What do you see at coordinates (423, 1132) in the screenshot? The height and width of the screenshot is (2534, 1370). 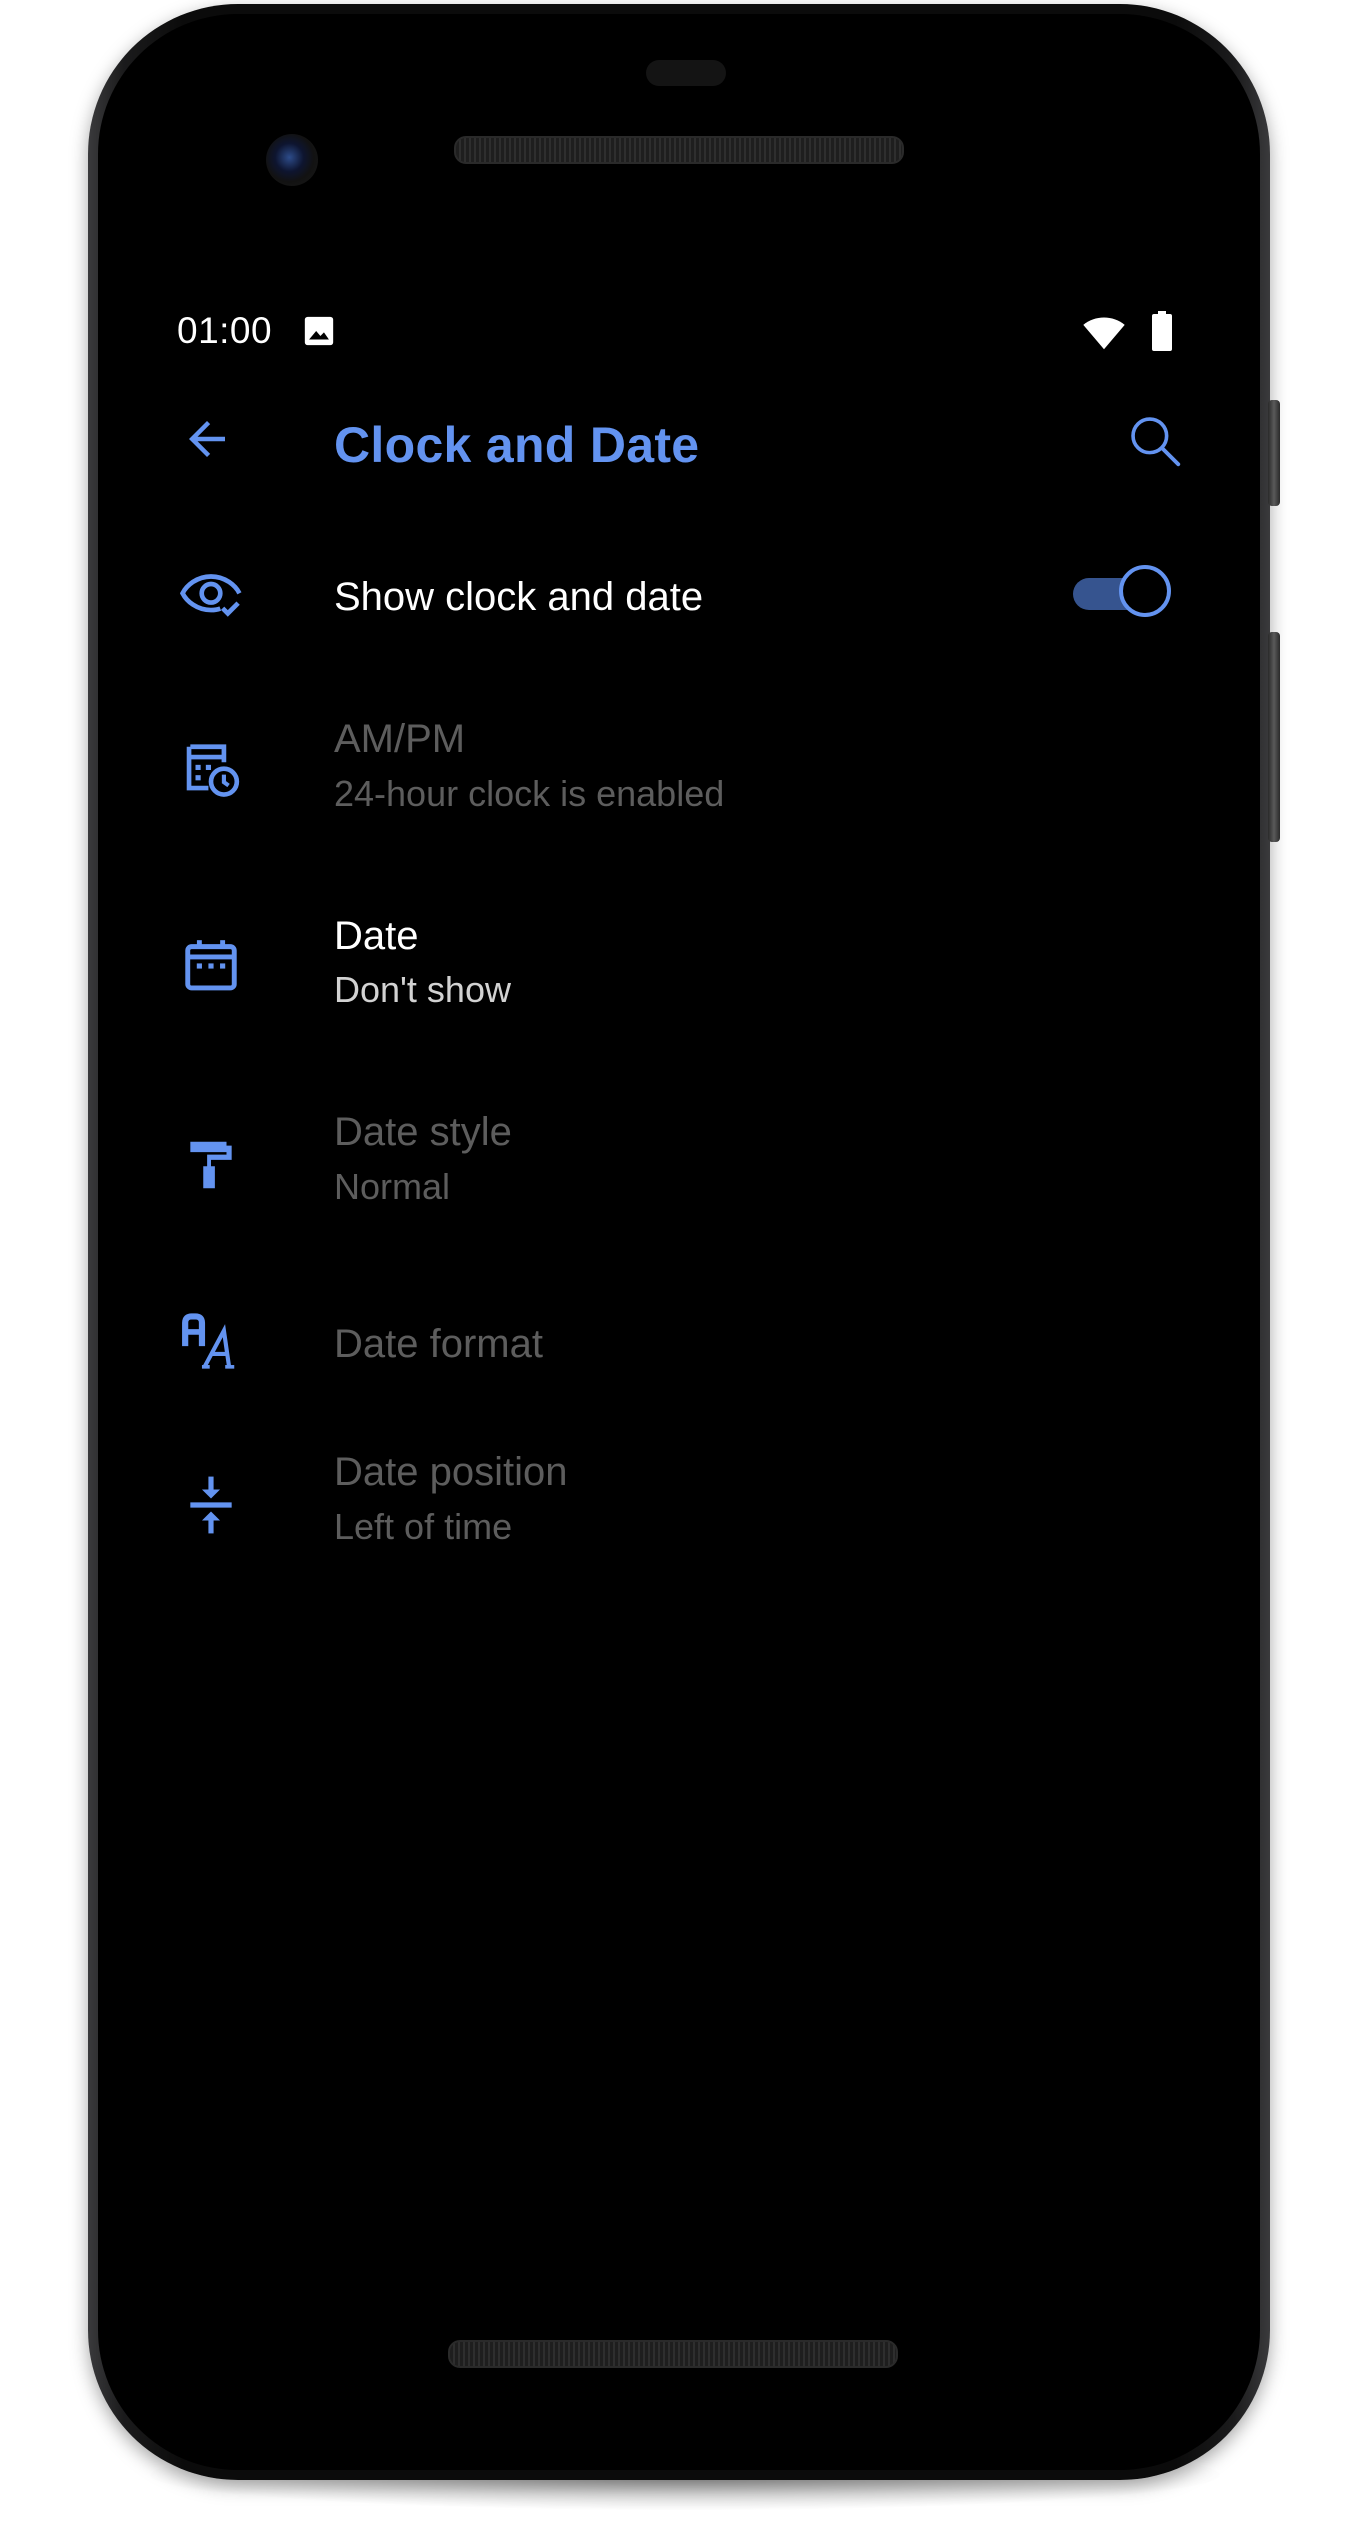 I see `setting-title: Date style` at bounding box center [423, 1132].